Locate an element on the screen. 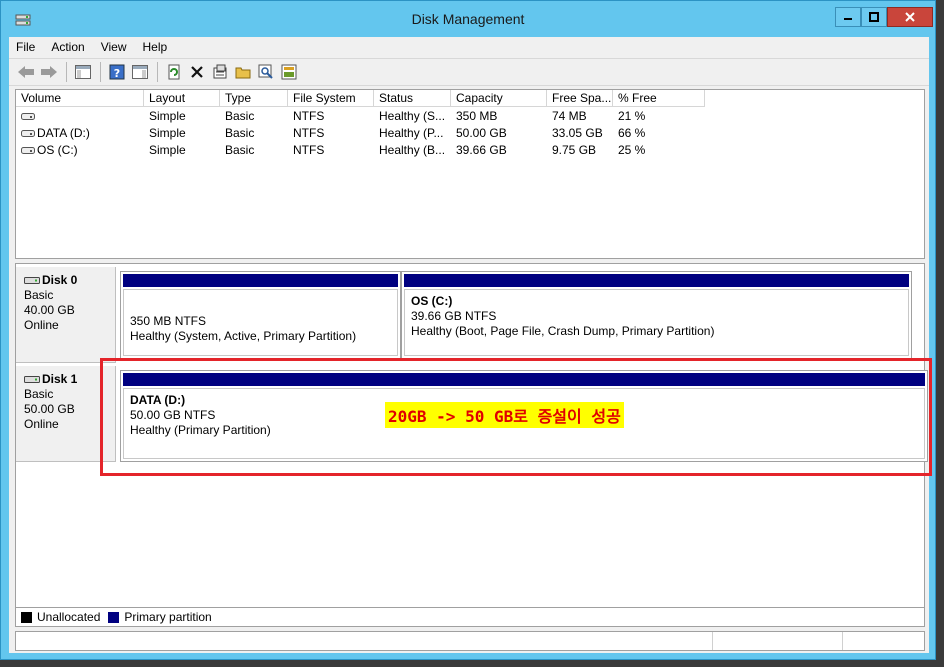 The image size is (944, 667). menu-file: File is located at coordinates (25, 47).